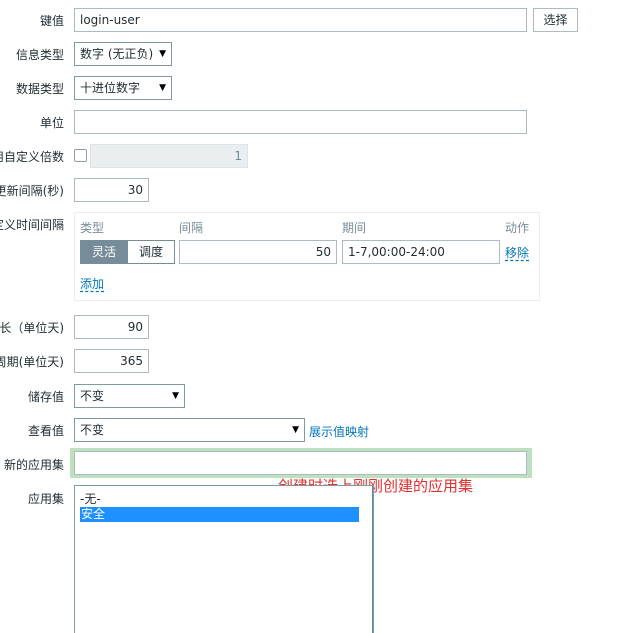 The image size is (640, 633). Describe the element at coordinates (110, 88) in the screenshot. I see `data-type-value: 十进位数字` at that location.